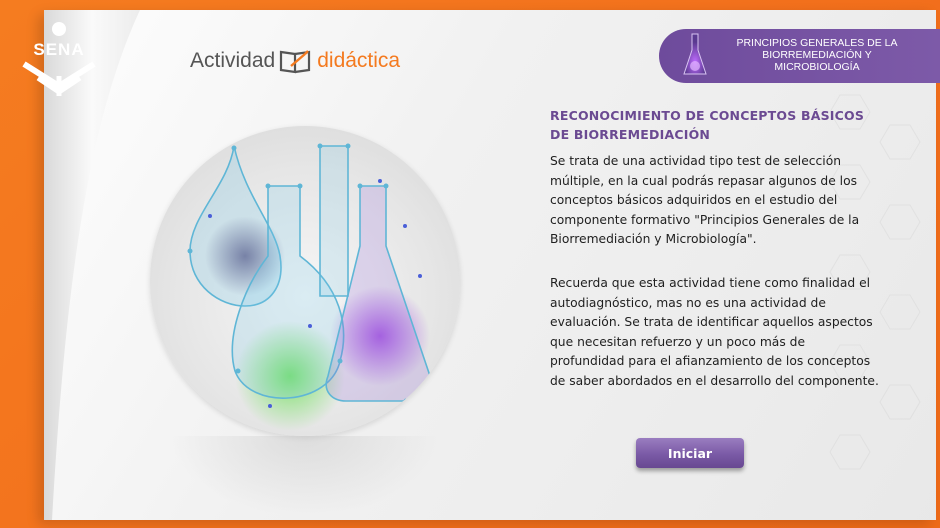 This screenshot has width=940, height=528. What do you see at coordinates (305, 476) in the screenshot?
I see `illustration-reflection` at bounding box center [305, 476].